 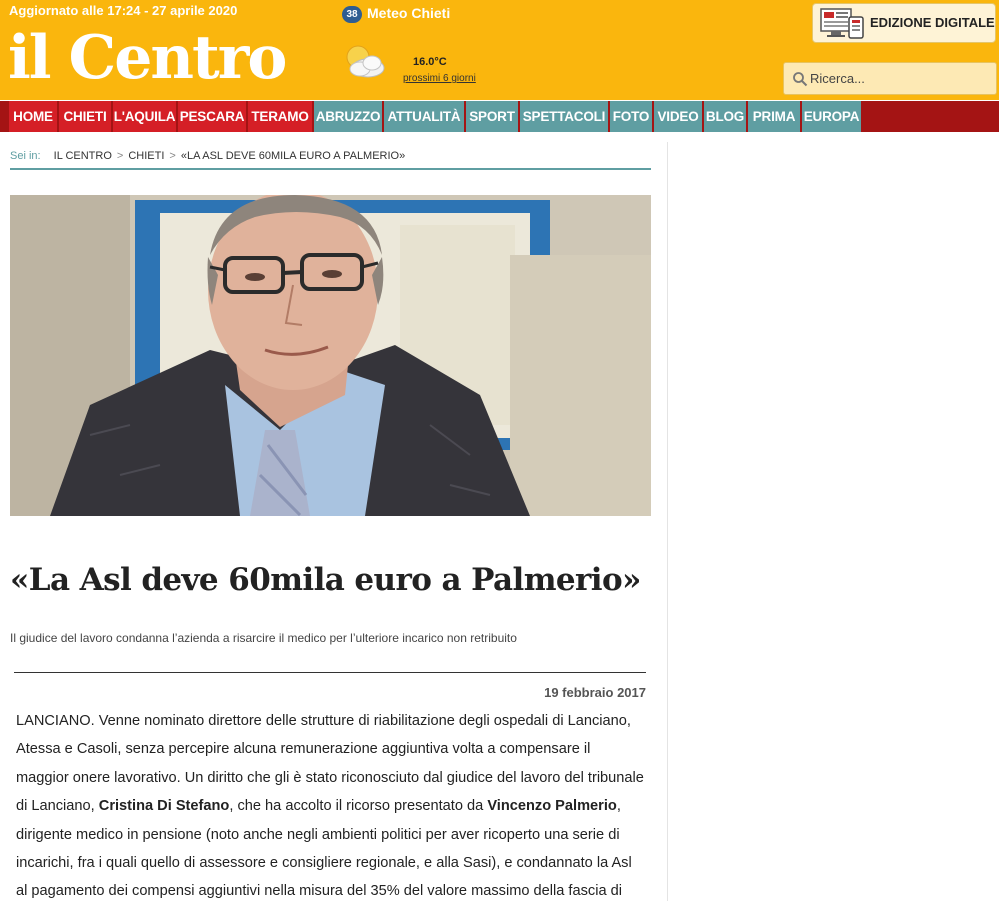 I want to click on digital-edition-button: EDIZIONE DIGITALE, so click(x=904, y=23).